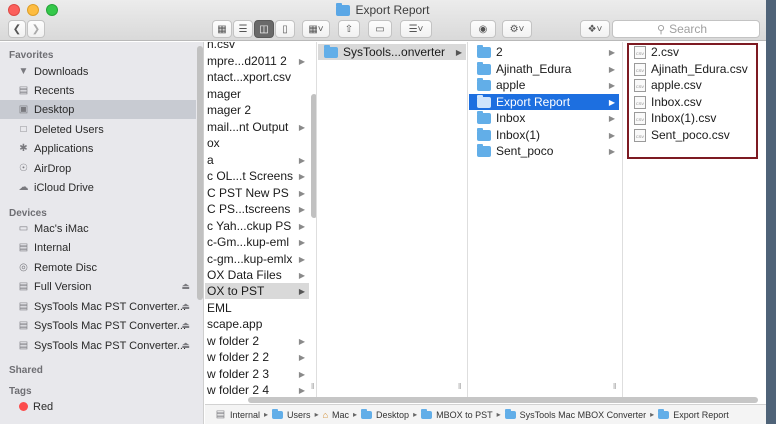  I want to click on share-button: ⇧, so click(349, 29).